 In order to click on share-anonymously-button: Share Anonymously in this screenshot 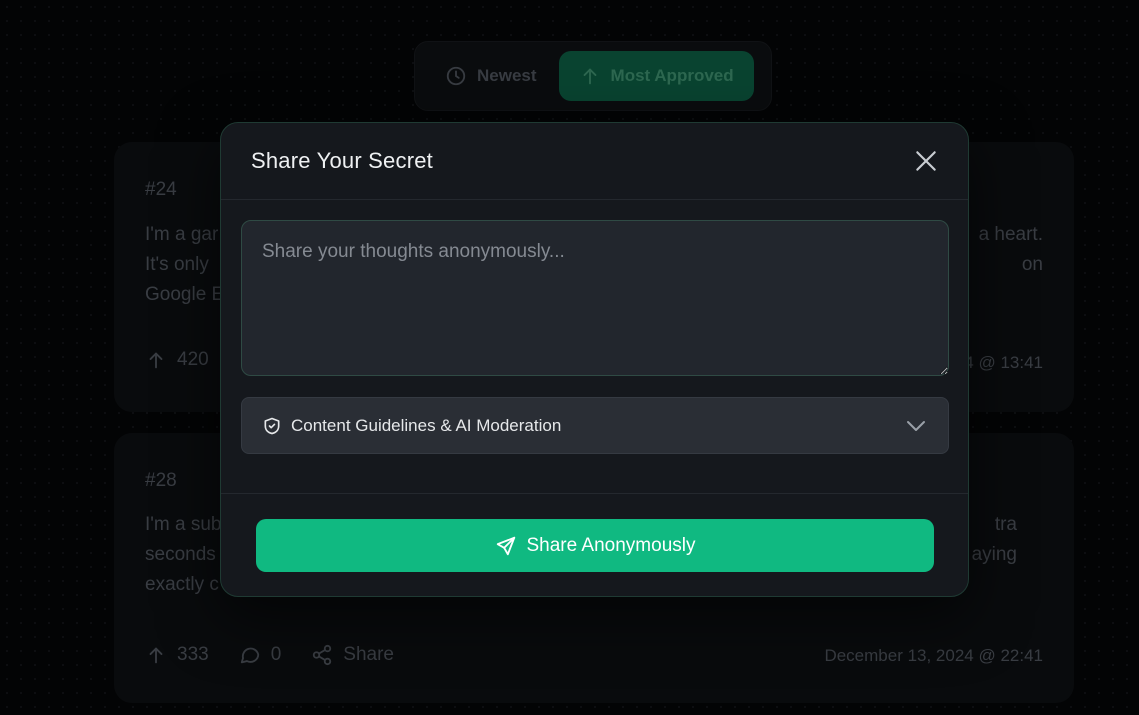, I will do `click(595, 545)`.